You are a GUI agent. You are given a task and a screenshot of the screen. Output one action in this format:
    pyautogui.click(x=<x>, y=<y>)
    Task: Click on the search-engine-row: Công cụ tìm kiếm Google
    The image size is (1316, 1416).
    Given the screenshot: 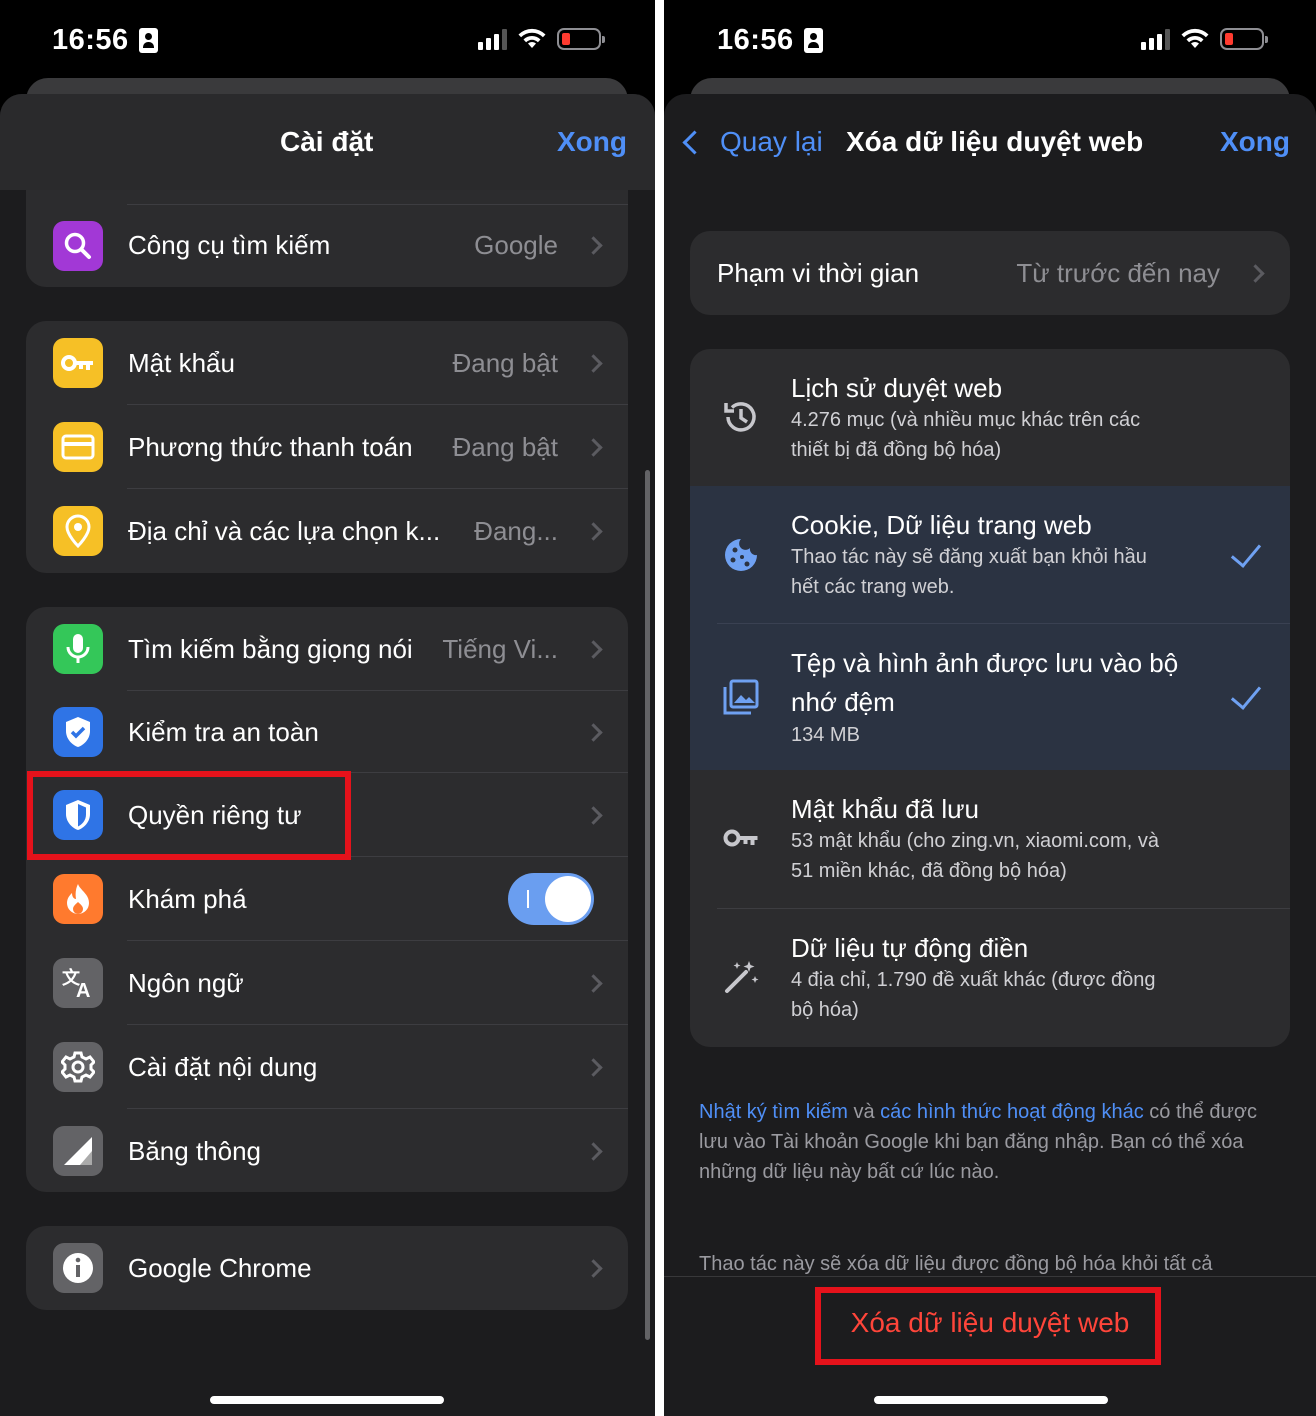 What is the action you would take?
    pyautogui.click(x=327, y=238)
    